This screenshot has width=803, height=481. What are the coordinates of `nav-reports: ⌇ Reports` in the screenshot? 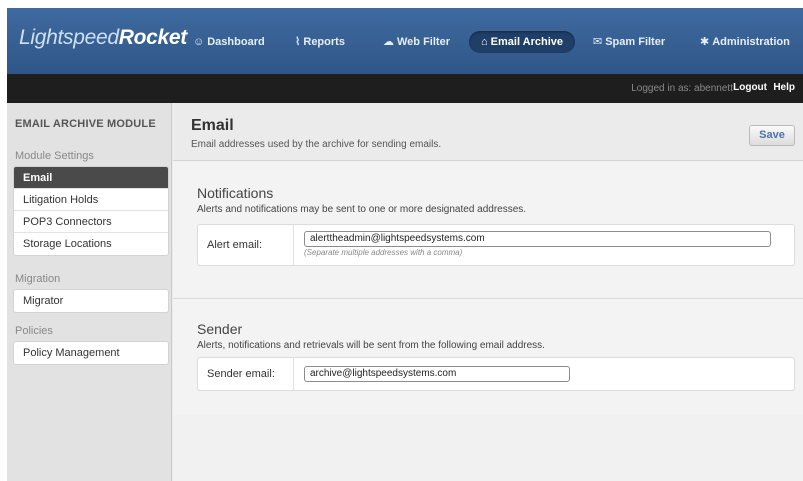 It's located at (320, 42).